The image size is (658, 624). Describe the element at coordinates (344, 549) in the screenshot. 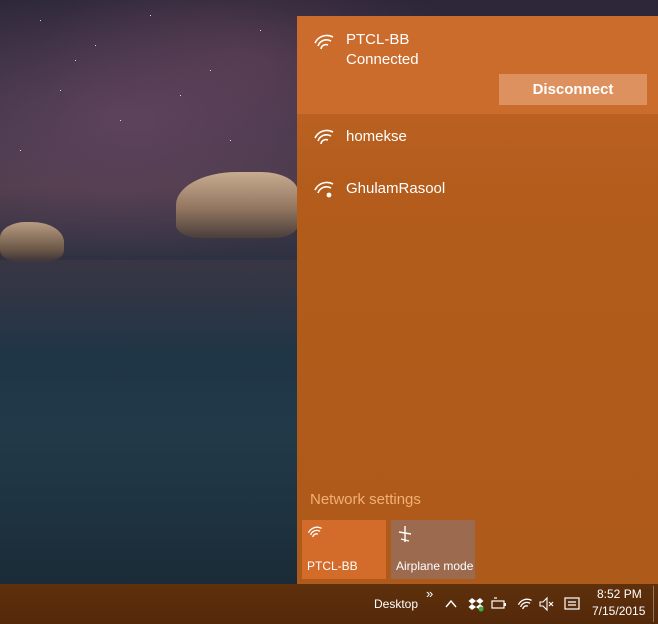

I see `quick-action-wifi: PTCL-BB` at that location.